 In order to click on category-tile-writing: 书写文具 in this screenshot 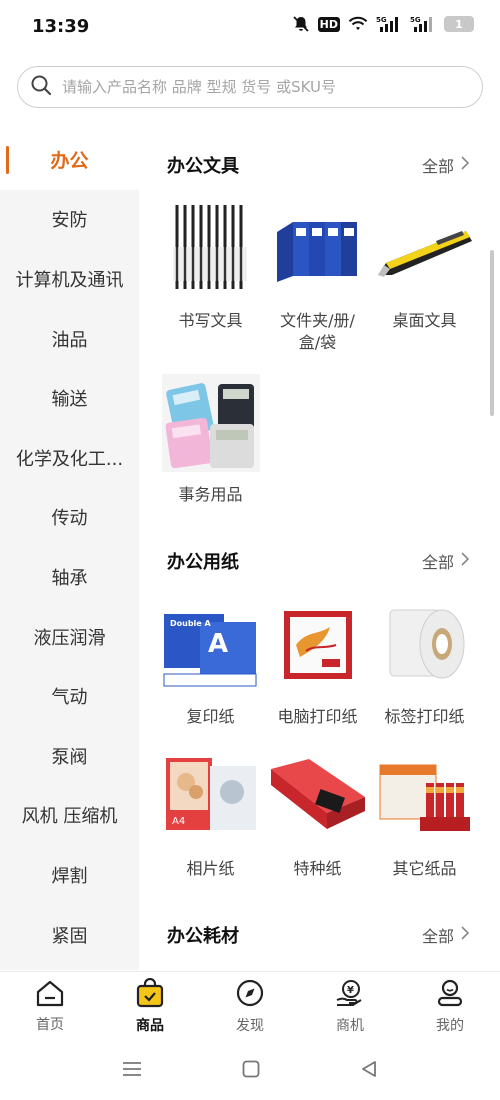, I will do `click(210, 277)`.